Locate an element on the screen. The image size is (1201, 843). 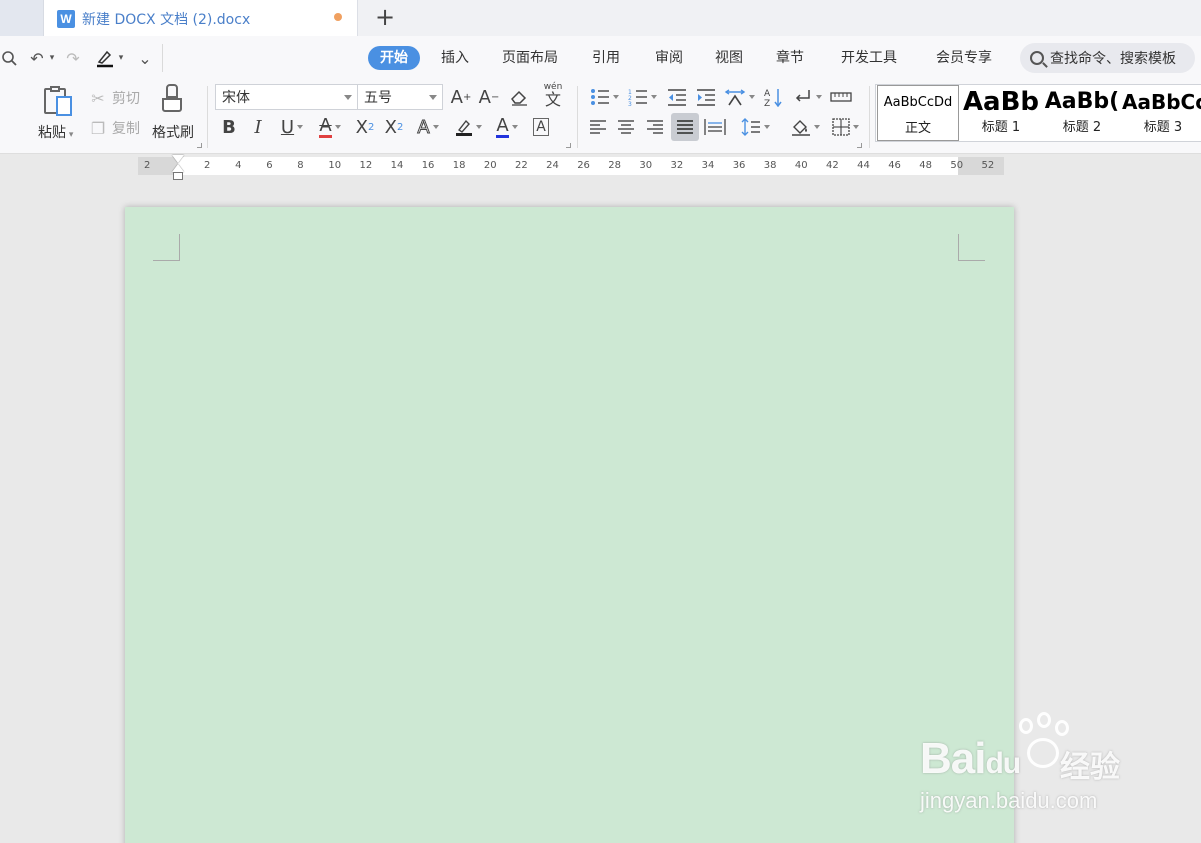
cut-button: ✂ 剪切 is located at coordinates (114, 98).